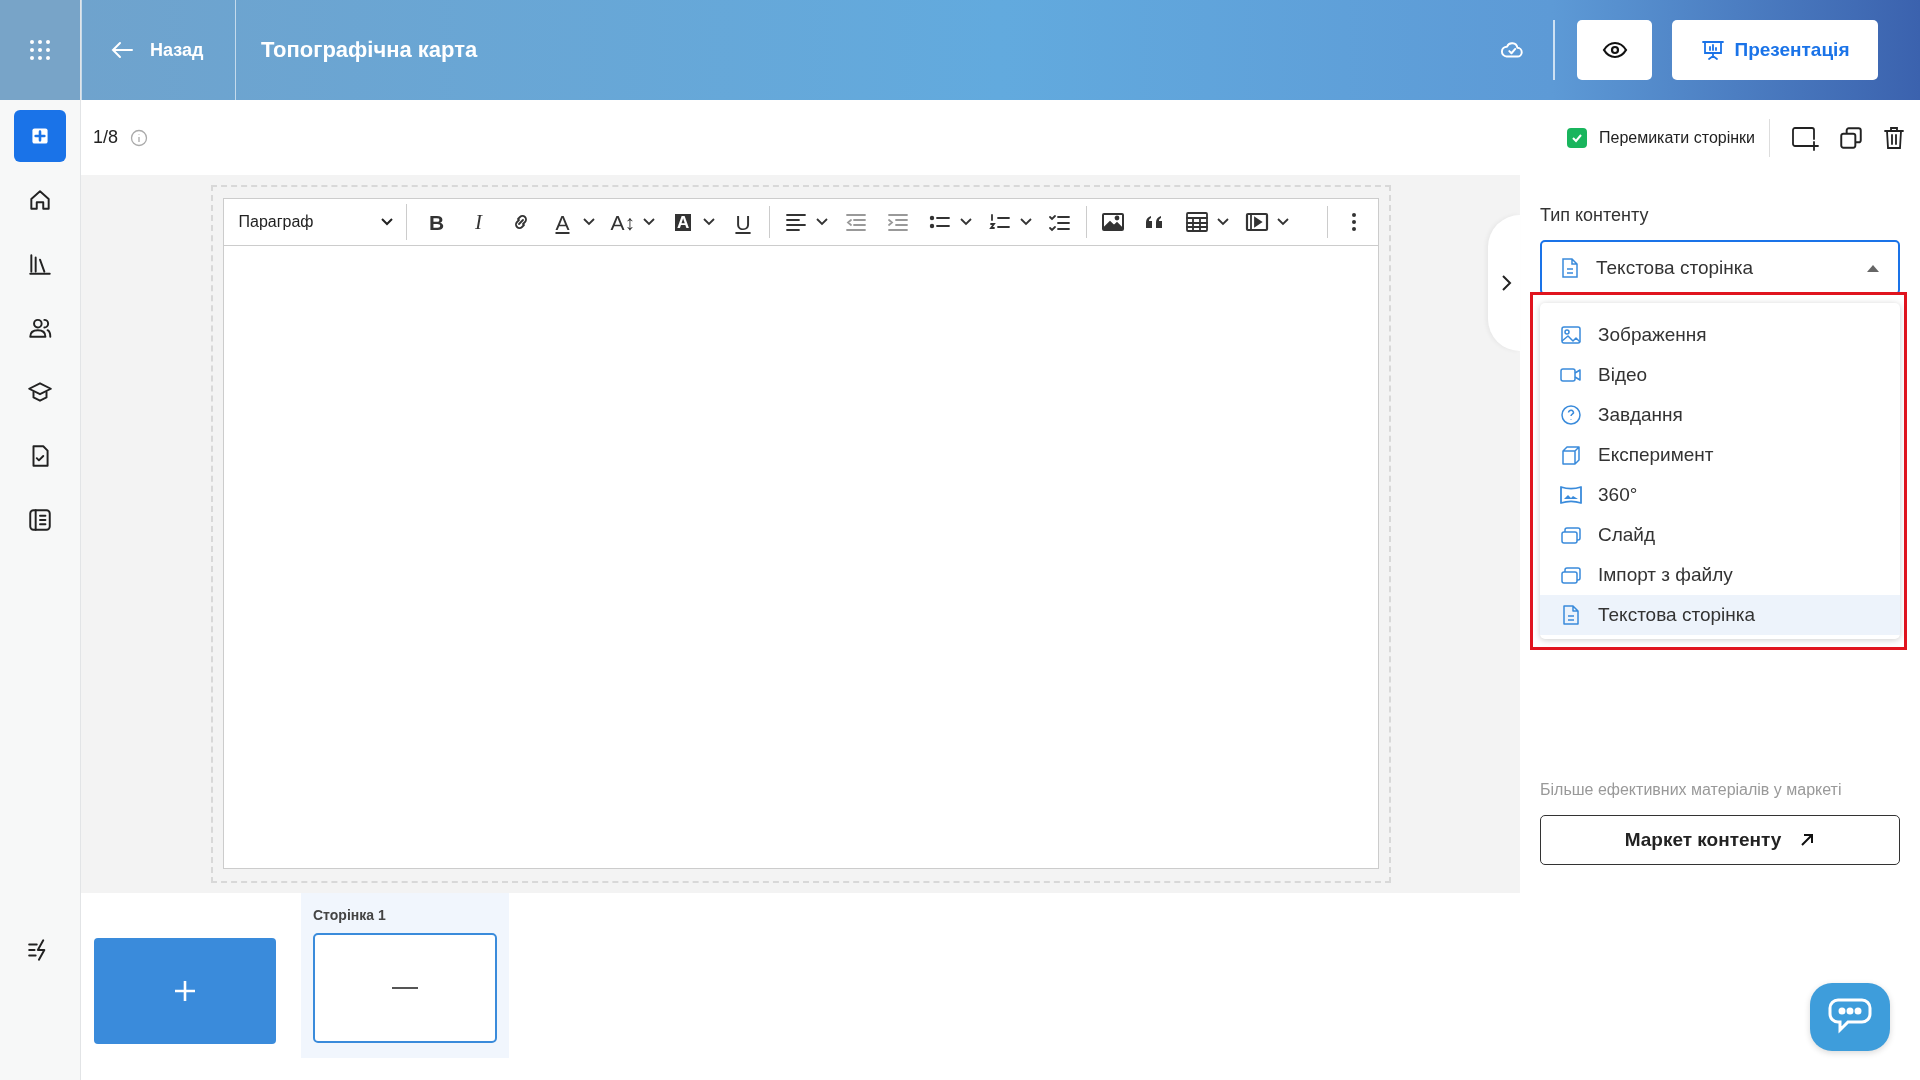  Describe the element at coordinates (1570, 375) in the screenshot. I see `video-camera-icon` at that location.